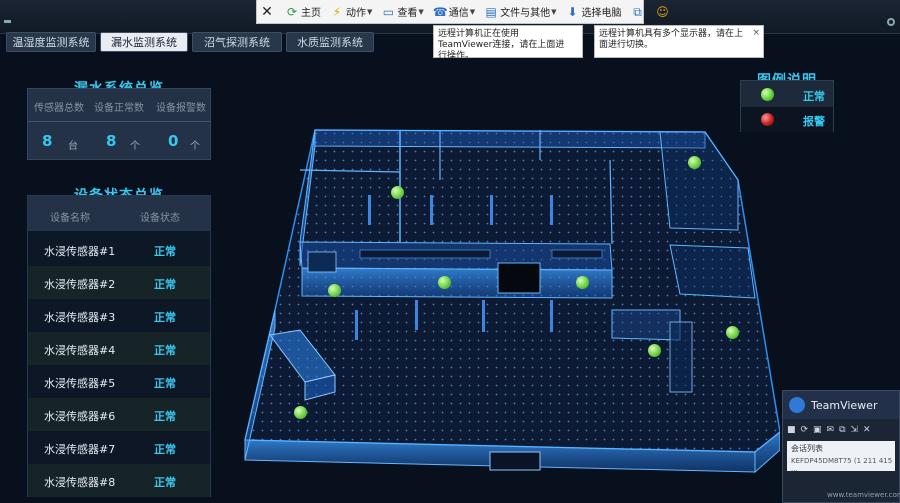 This screenshot has width=900, height=503. I want to click on smile-icon: ☺, so click(662, 11).